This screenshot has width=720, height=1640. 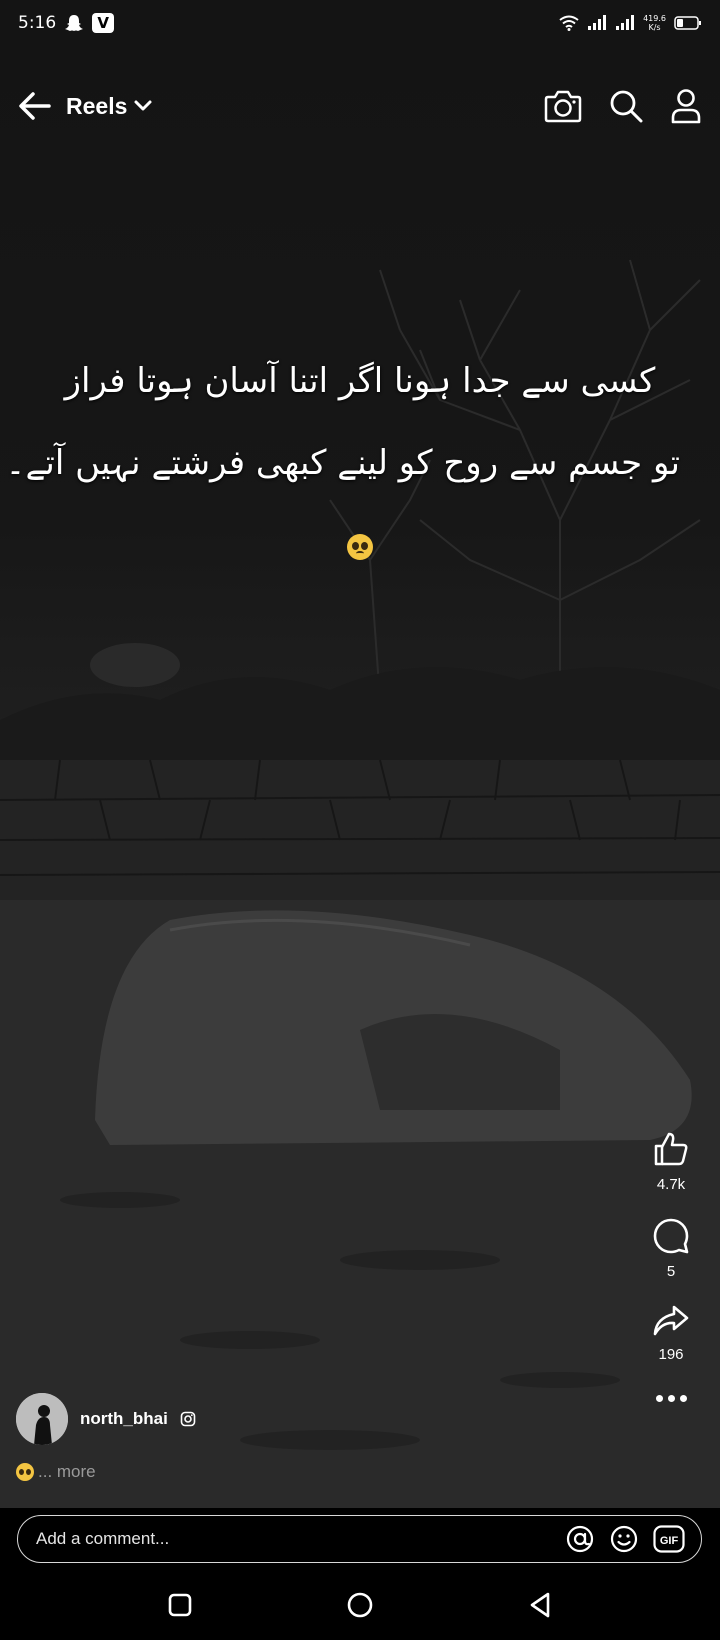 I want to click on avatar-silhouette, so click(x=42, y=1419).